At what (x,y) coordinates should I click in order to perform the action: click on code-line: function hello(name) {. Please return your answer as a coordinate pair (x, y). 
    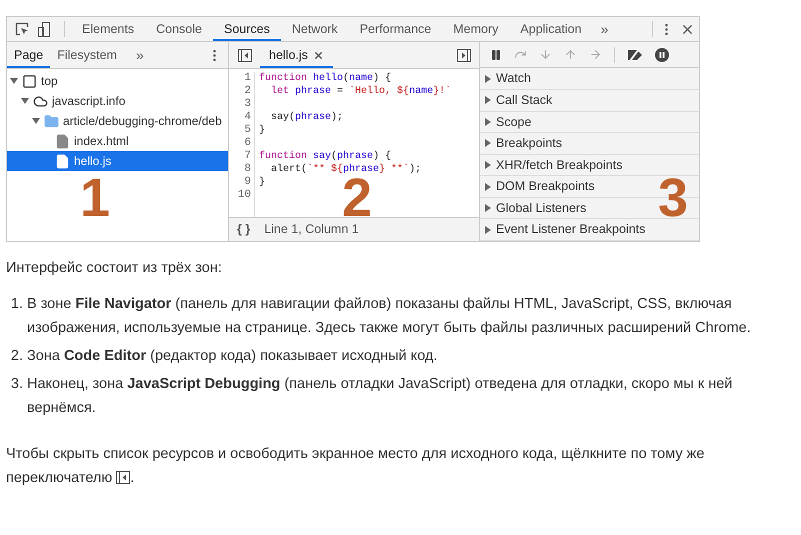
    Looking at the image, I should click on (325, 78).